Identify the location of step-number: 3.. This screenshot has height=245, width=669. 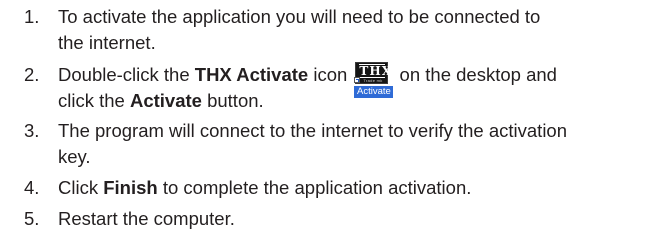
(32, 130).